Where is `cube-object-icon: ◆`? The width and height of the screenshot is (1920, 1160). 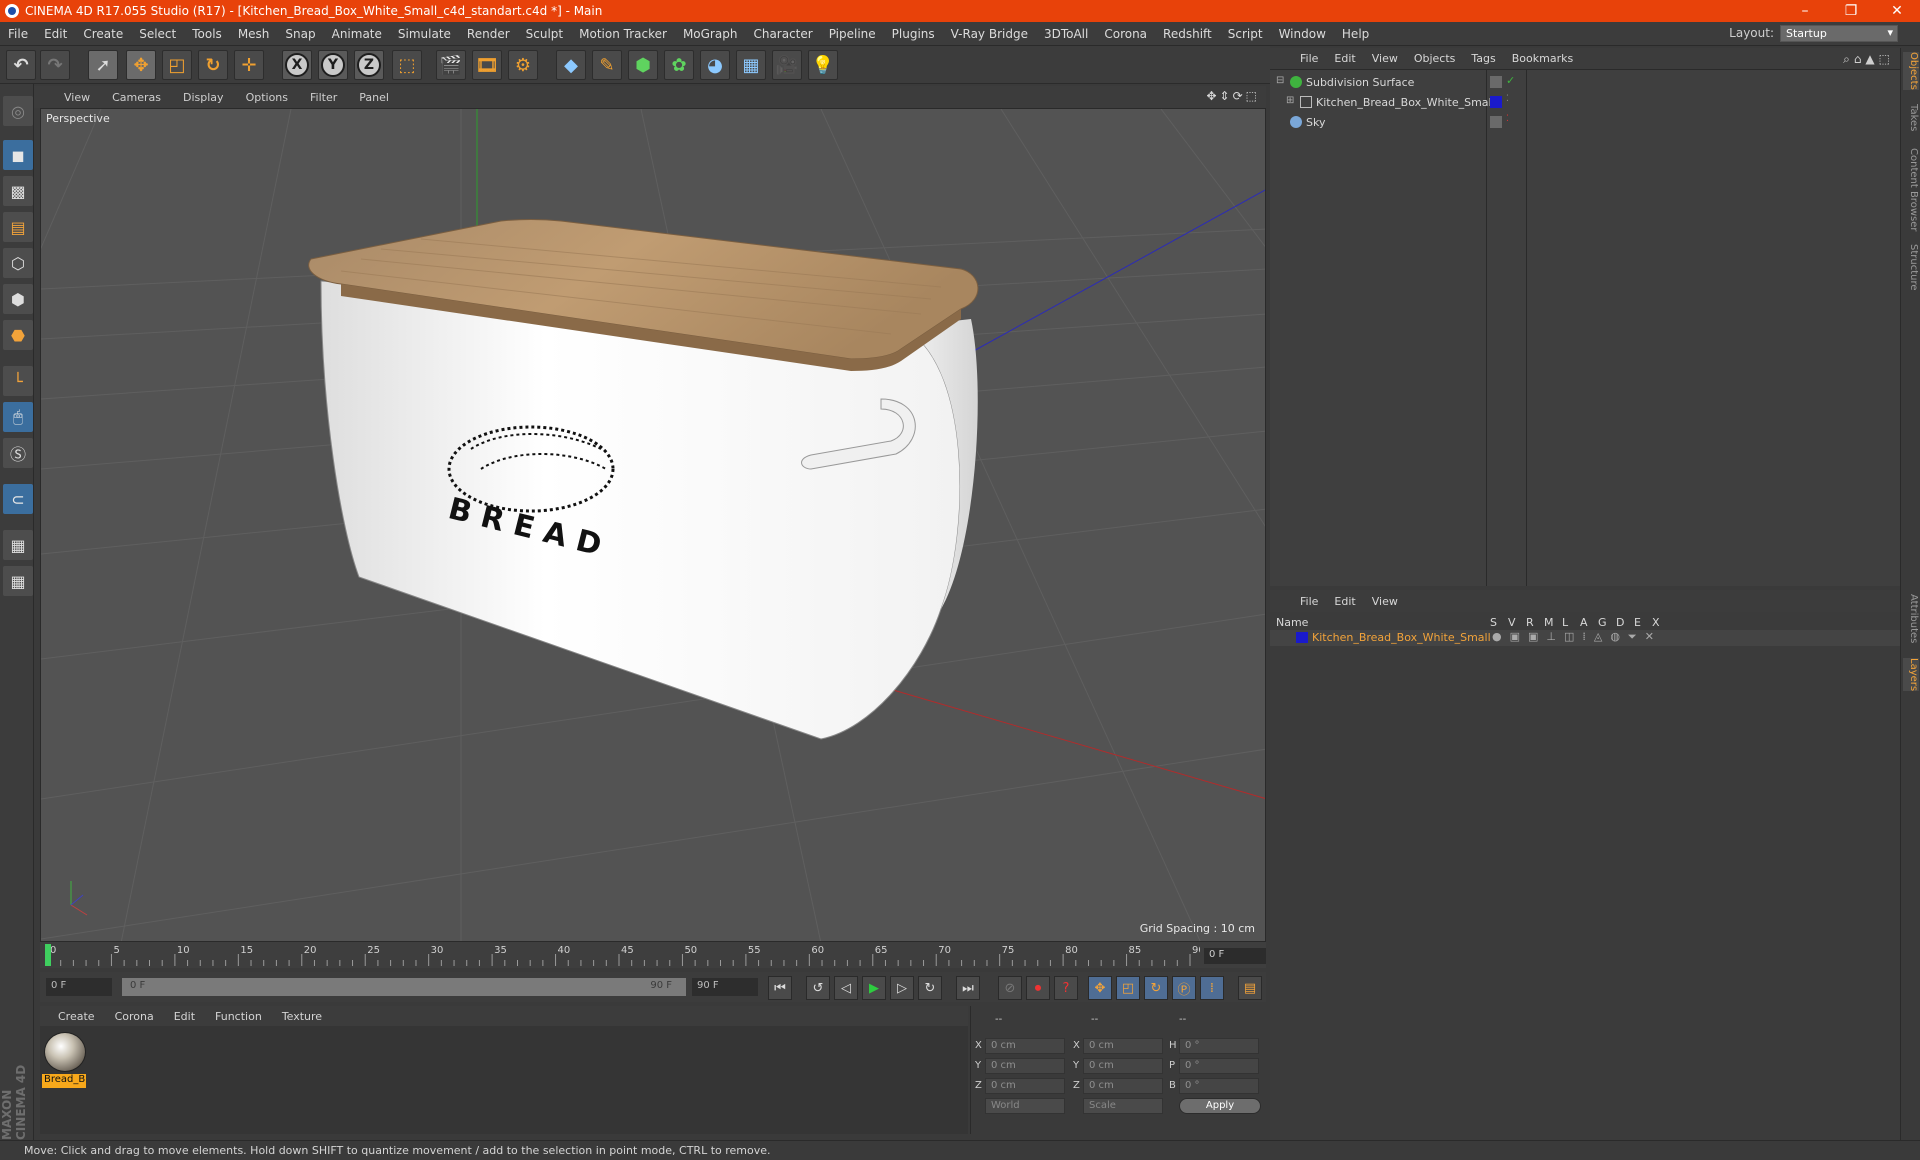 cube-object-icon: ◆ is located at coordinates (571, 65).